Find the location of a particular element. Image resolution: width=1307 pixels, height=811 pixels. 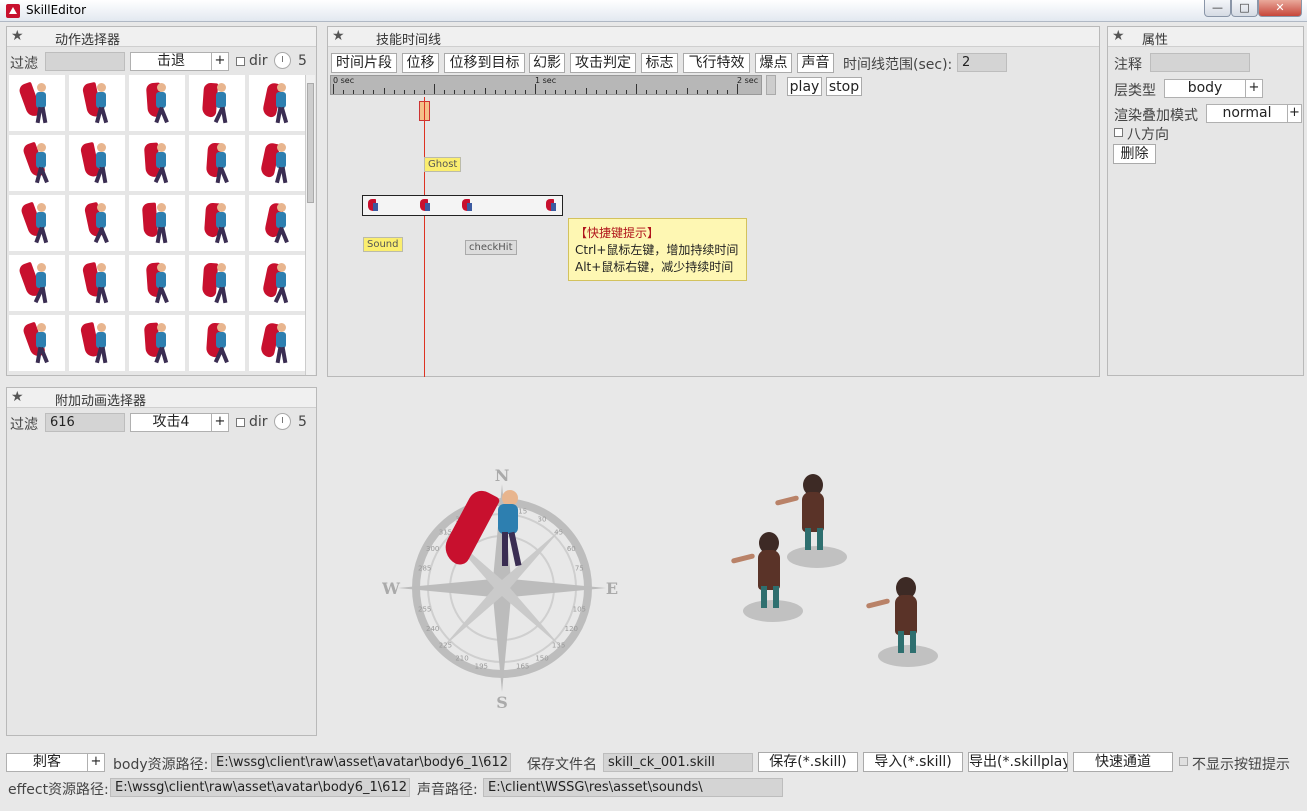

ruler-tick is located at coordinates (586, 91).